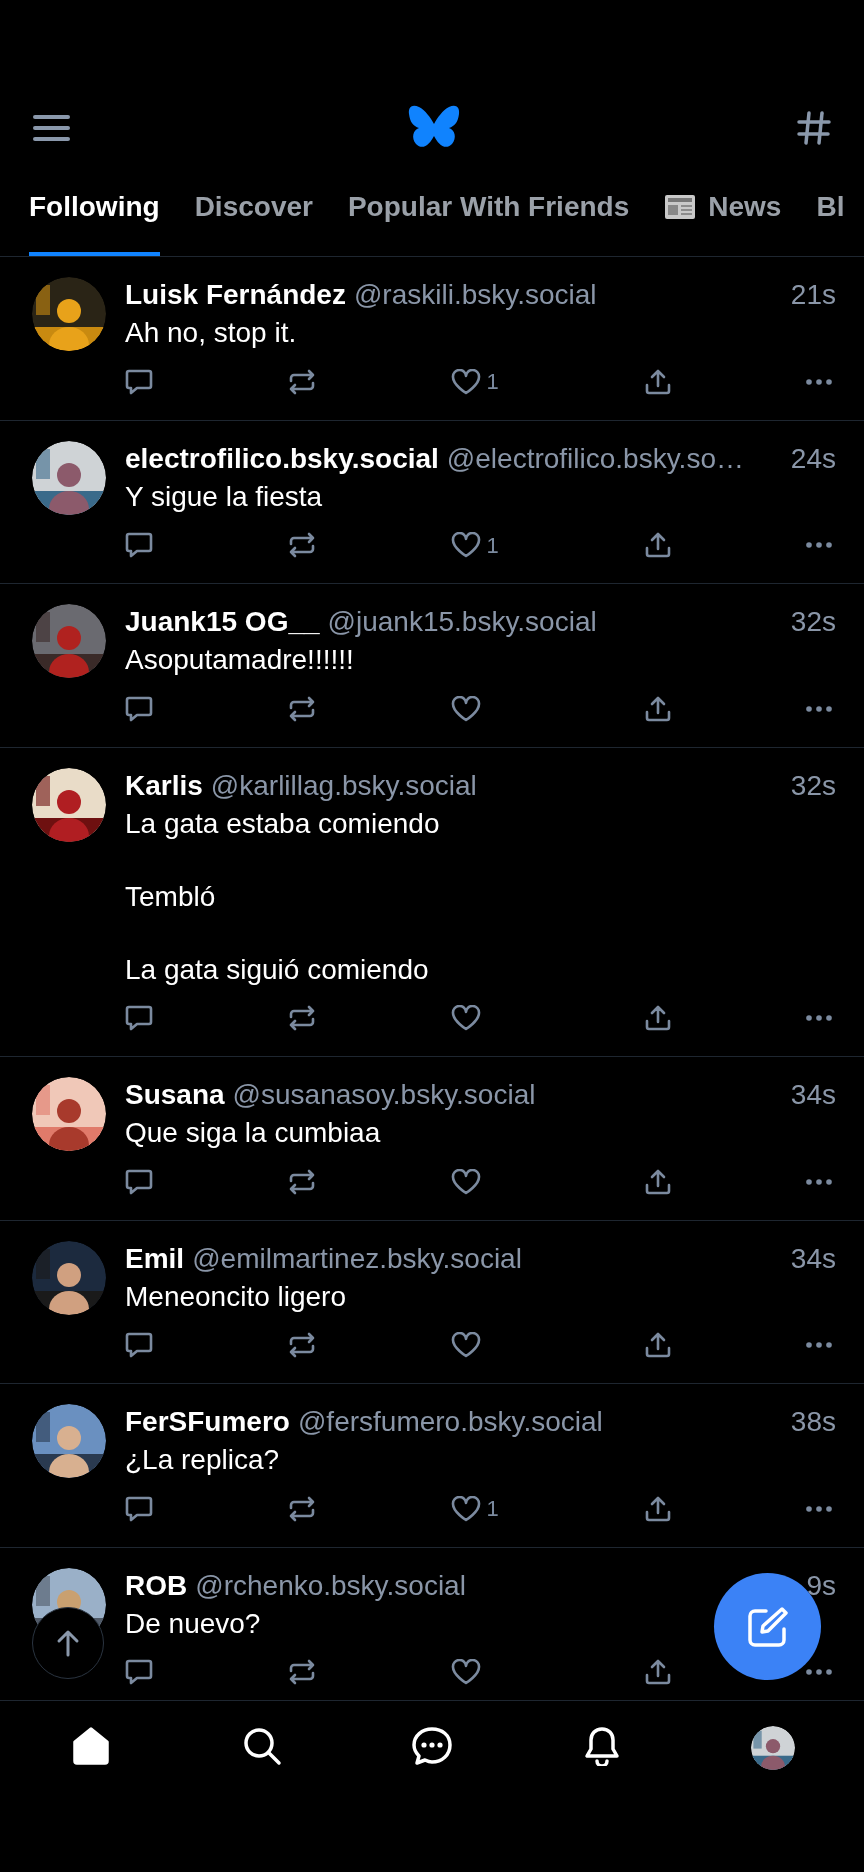 The width and height of the screenshot is (864, 1872). What do you see at coordinates (330, 1585) in the screenshot?
I see `author-handle: @rchenko.bsky.social` at bounding box center [330, 1585].